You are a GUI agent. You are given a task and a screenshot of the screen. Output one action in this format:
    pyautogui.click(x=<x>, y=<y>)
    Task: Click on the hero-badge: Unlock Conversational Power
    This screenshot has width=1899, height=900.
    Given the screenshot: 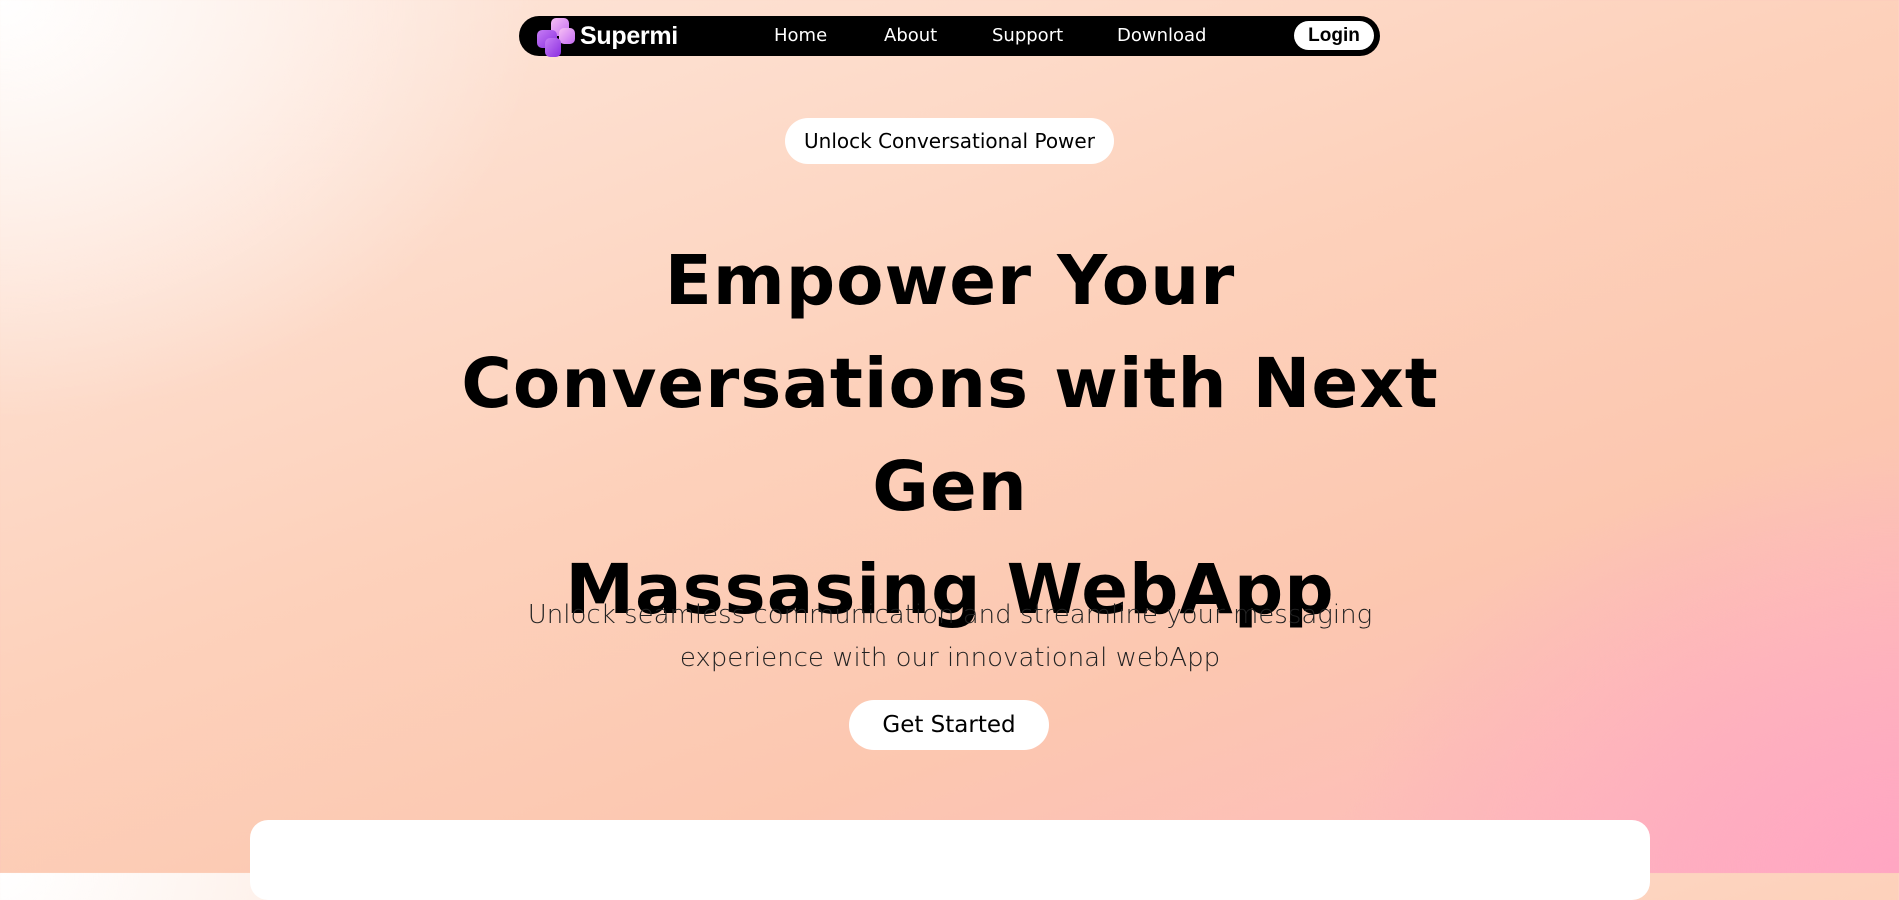 What is the action you would take?
    pyautogui.click(x=949, y=141)
    